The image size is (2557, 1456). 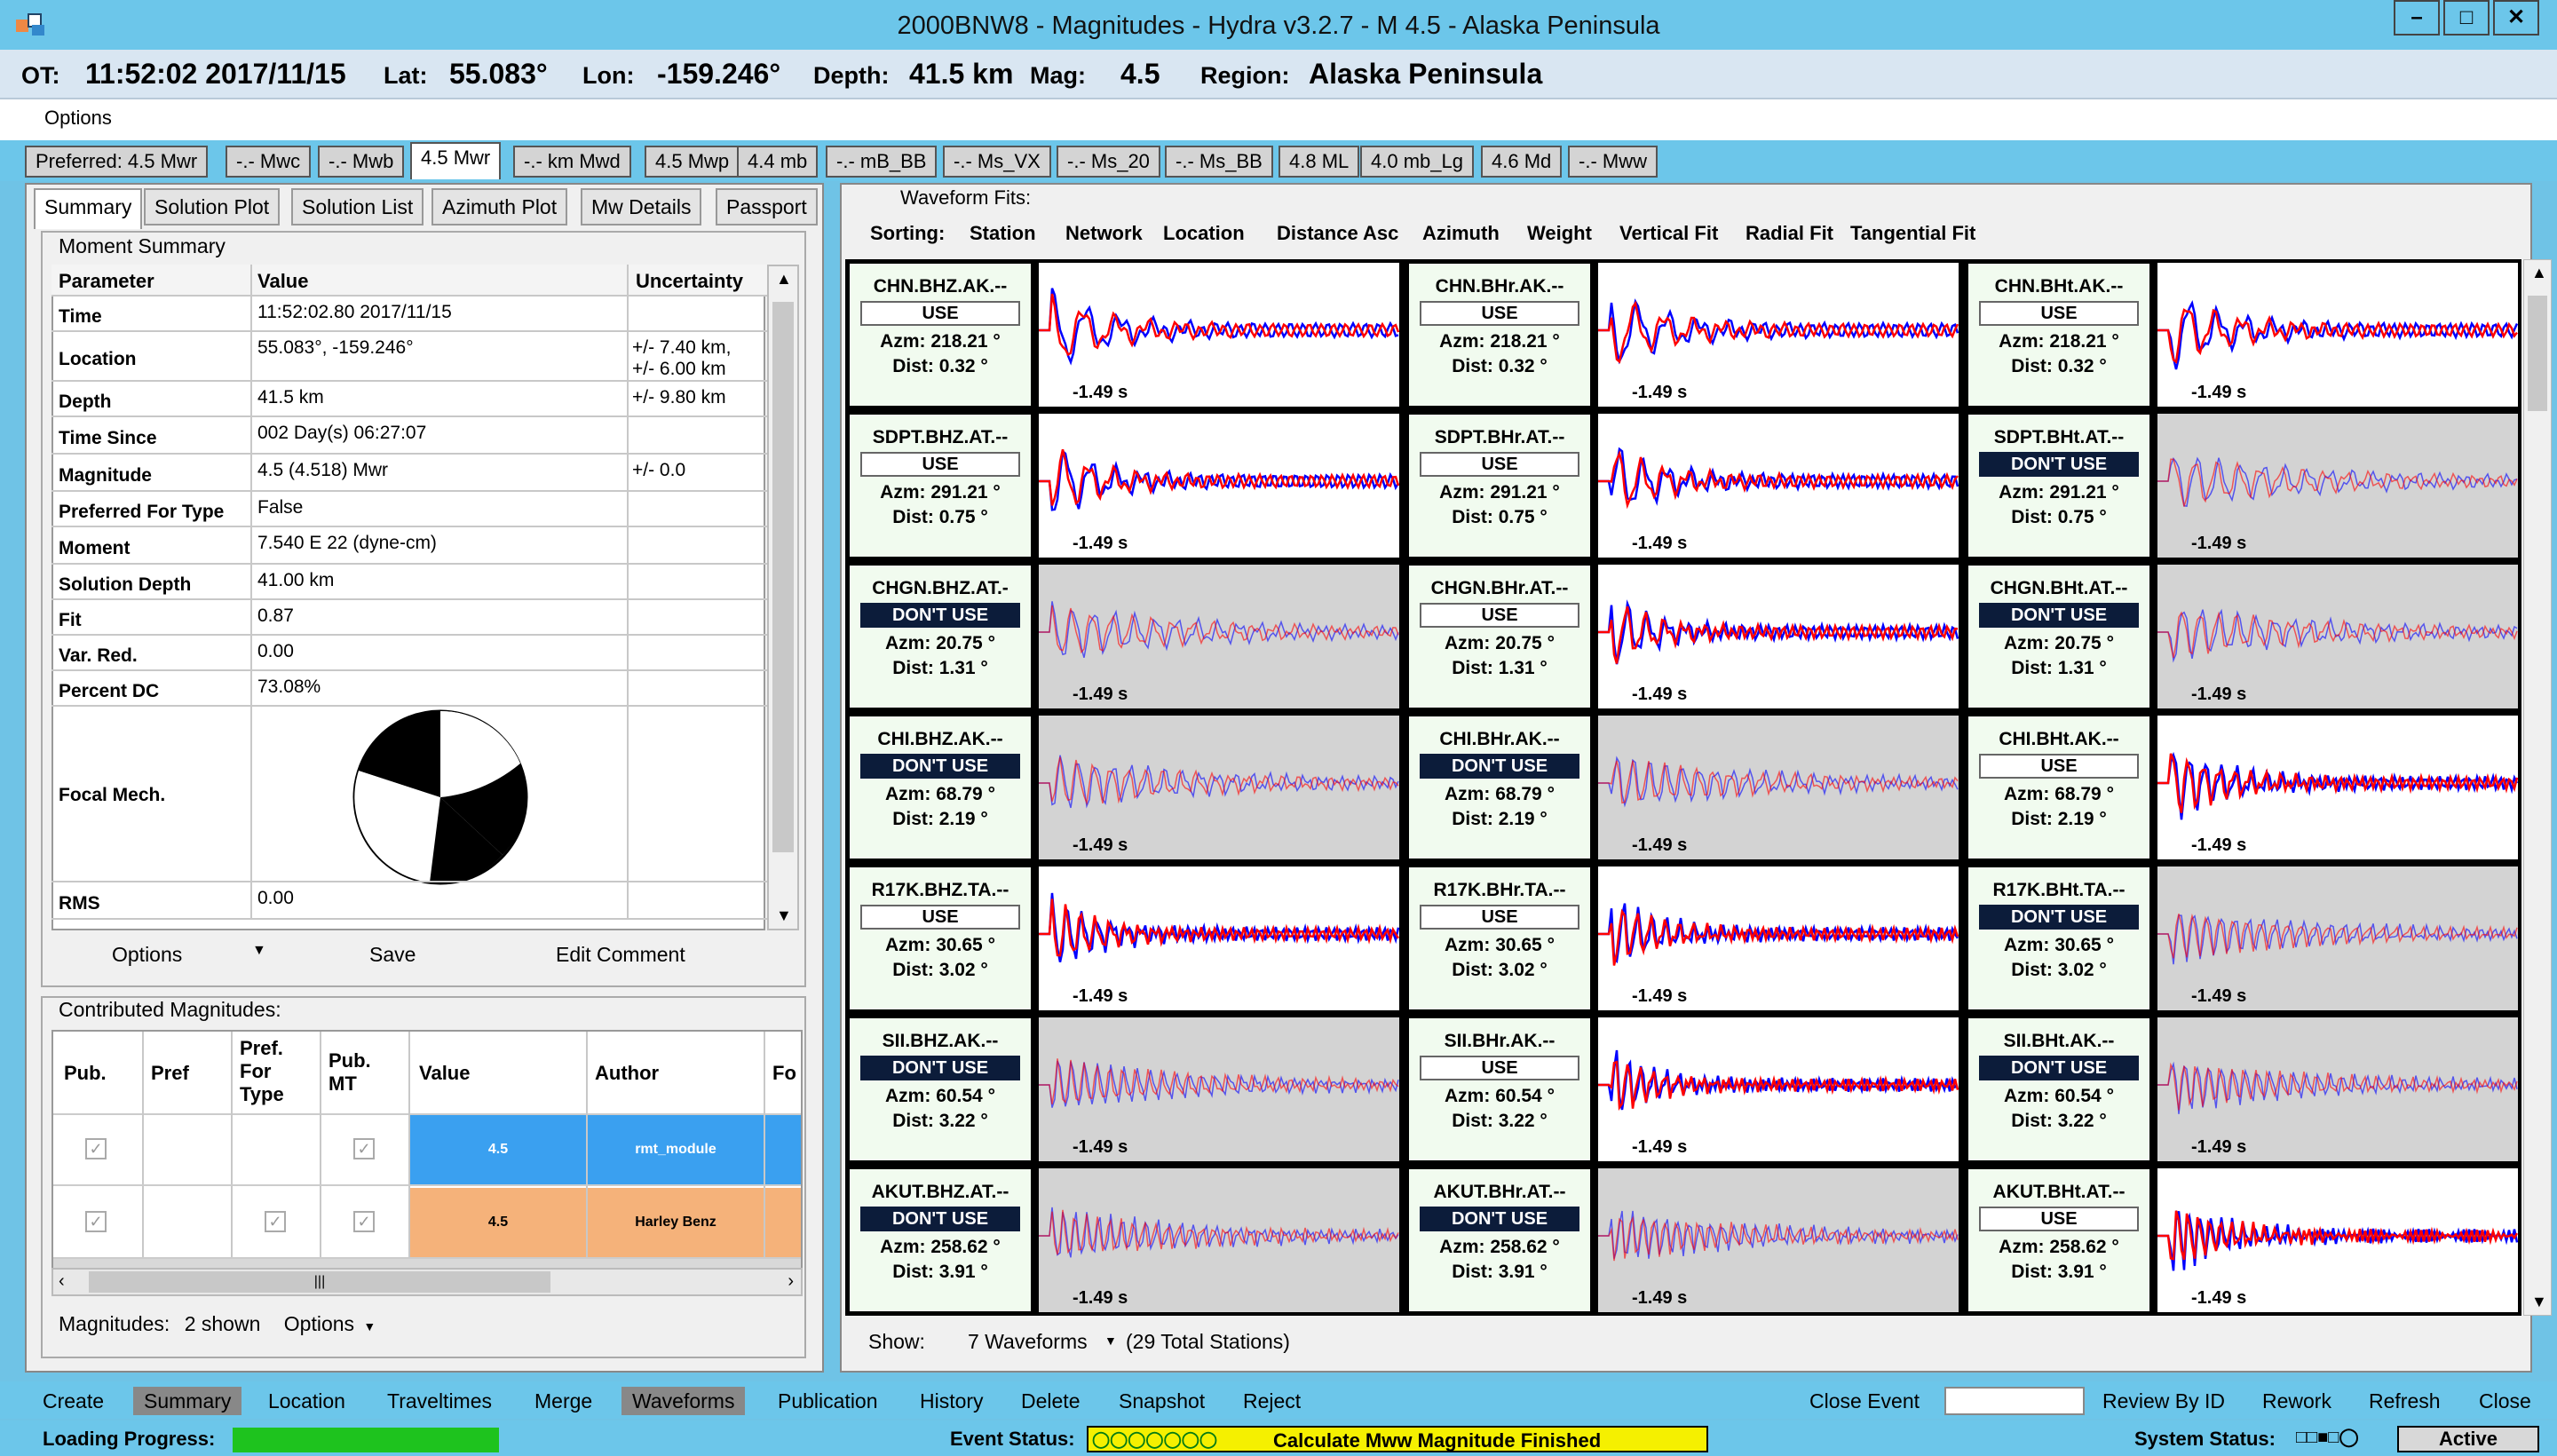 What do you see at coordinates (620, 955) in the screenshot?
I see `edit-comment-button: Edit Comment` at bounding box center [620, 955].